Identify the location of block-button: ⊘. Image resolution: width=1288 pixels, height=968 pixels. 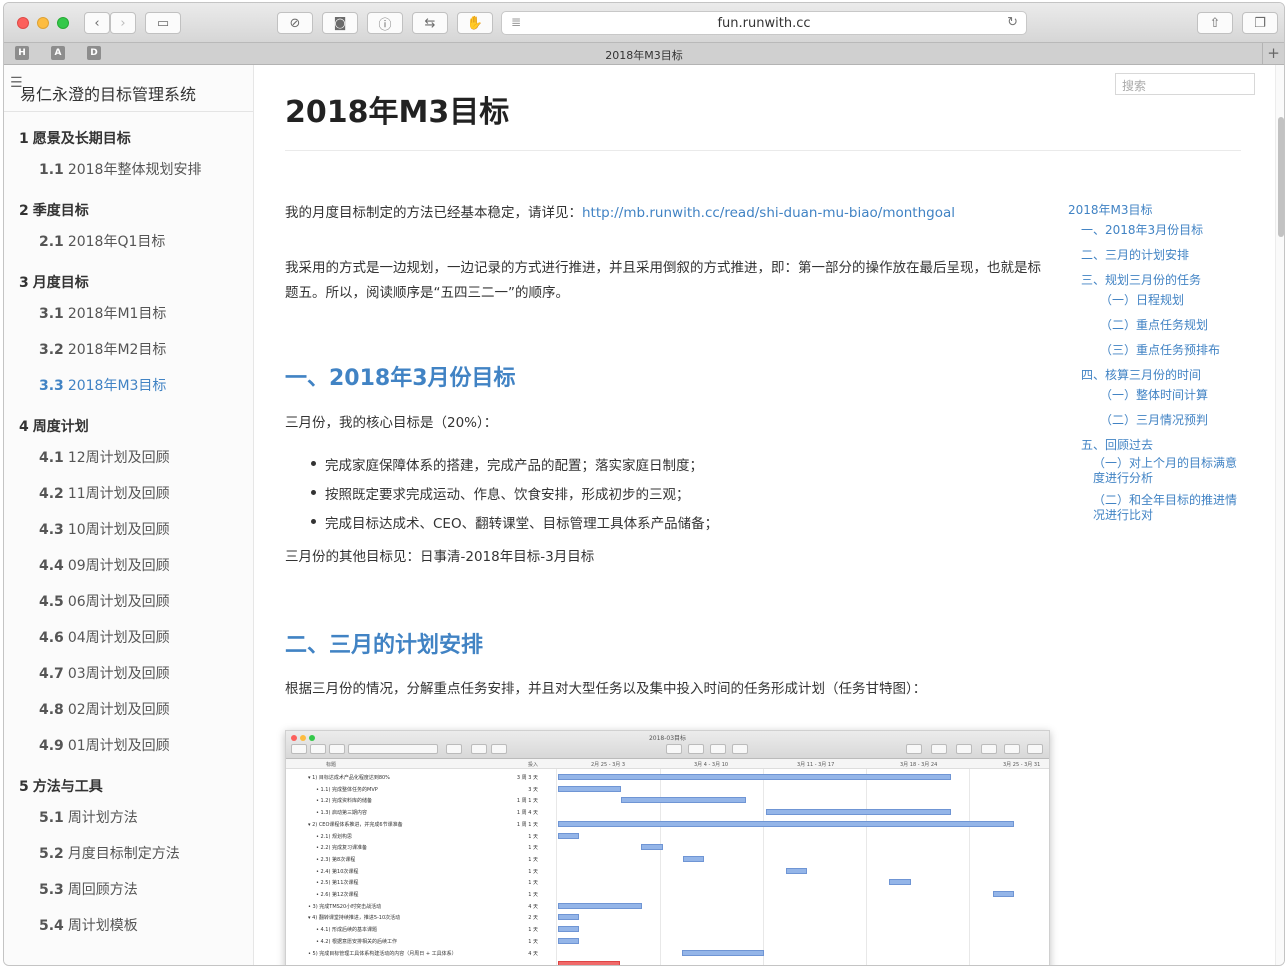
(295, 23).